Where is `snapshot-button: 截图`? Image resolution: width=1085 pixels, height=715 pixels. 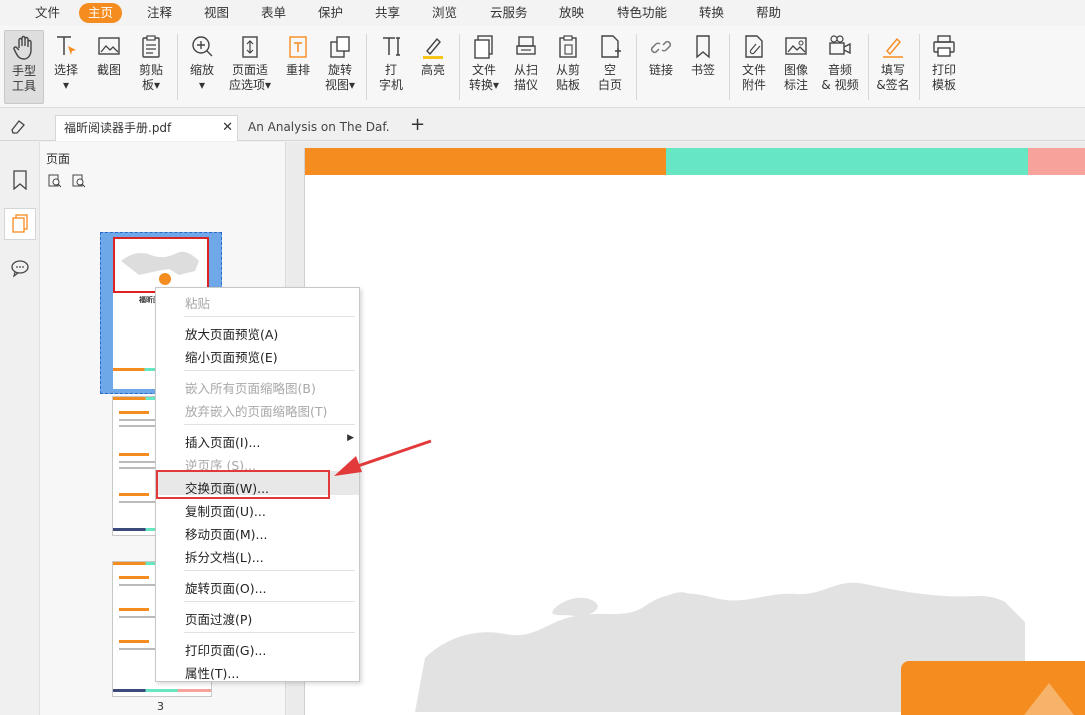
snapshot-button: 截图 is located at coordinates (109, 67).